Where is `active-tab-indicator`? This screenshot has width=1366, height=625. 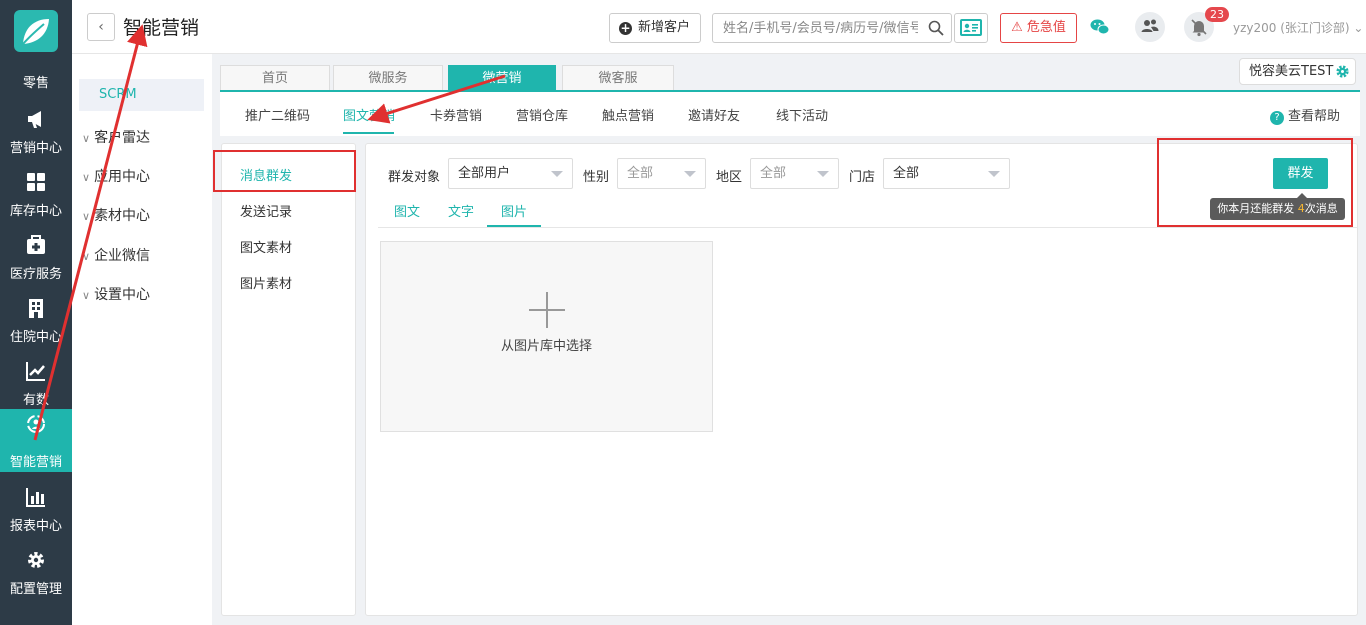
active-tab-indicator is located at coordinates (368, 133).